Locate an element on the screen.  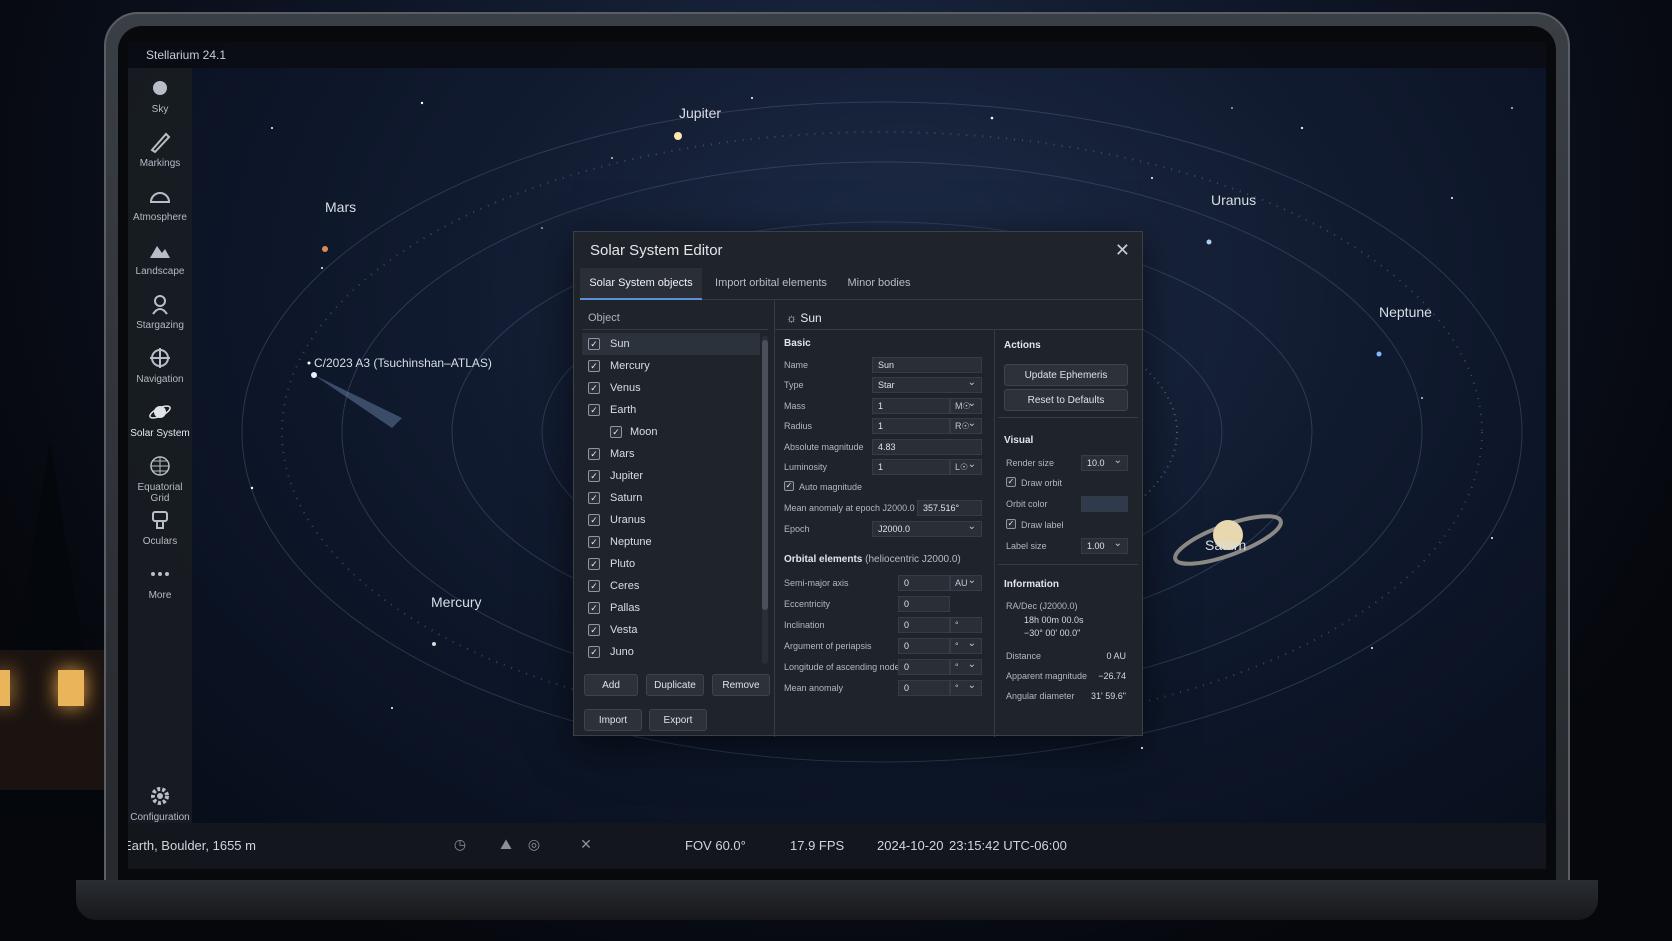
sidebar-item-more: More is located at coordinates (160, 581).